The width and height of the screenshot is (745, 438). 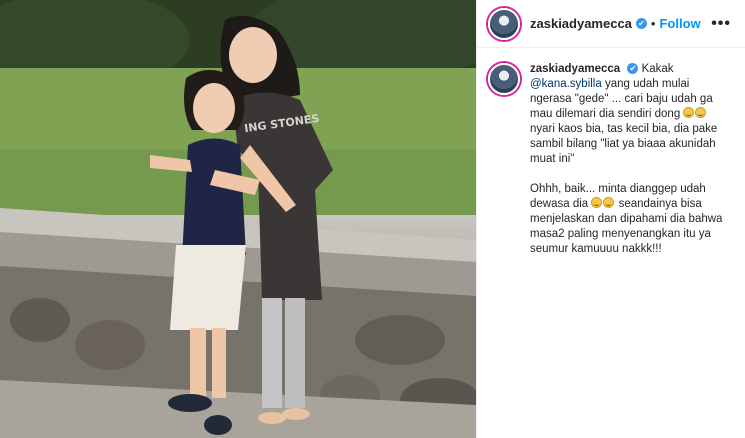 What do you see at coordinates (504, 79) in the screenshot?
I see `caption-avatar` at bounding box center [504, 79].